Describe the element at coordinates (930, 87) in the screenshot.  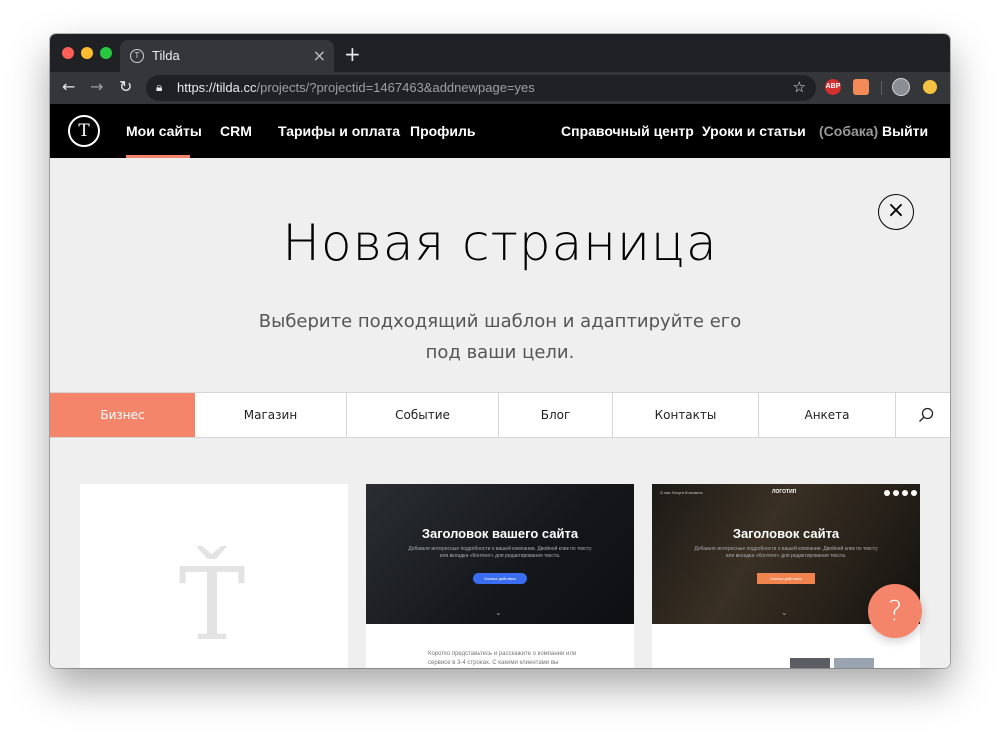
I see `extension-coin-icon` at that location.